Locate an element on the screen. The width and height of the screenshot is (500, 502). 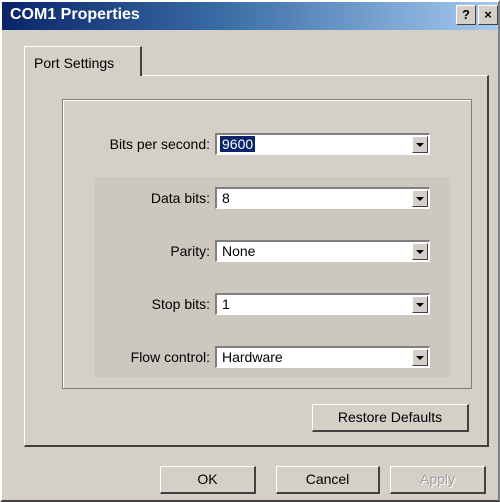
bits-per-second-label: Bits per second: is located at coordinates (159, 144).